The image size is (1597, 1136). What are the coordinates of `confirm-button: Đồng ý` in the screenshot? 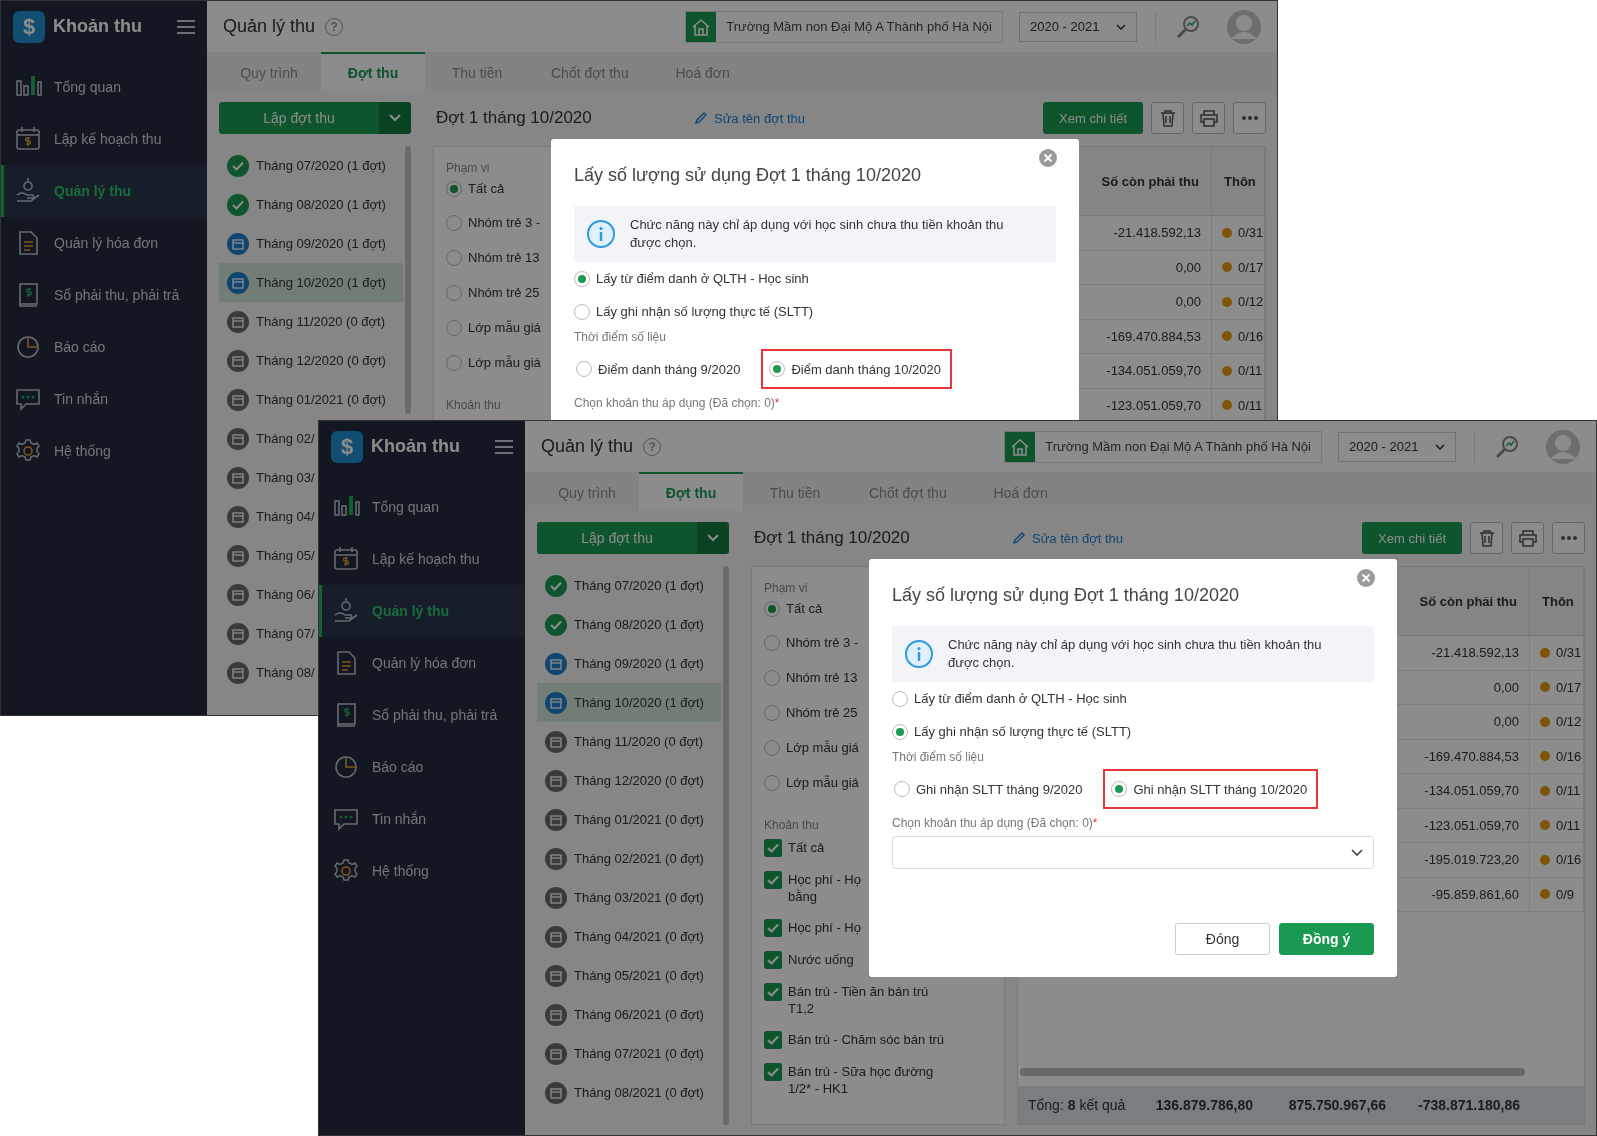 It's located at (1326, 939).